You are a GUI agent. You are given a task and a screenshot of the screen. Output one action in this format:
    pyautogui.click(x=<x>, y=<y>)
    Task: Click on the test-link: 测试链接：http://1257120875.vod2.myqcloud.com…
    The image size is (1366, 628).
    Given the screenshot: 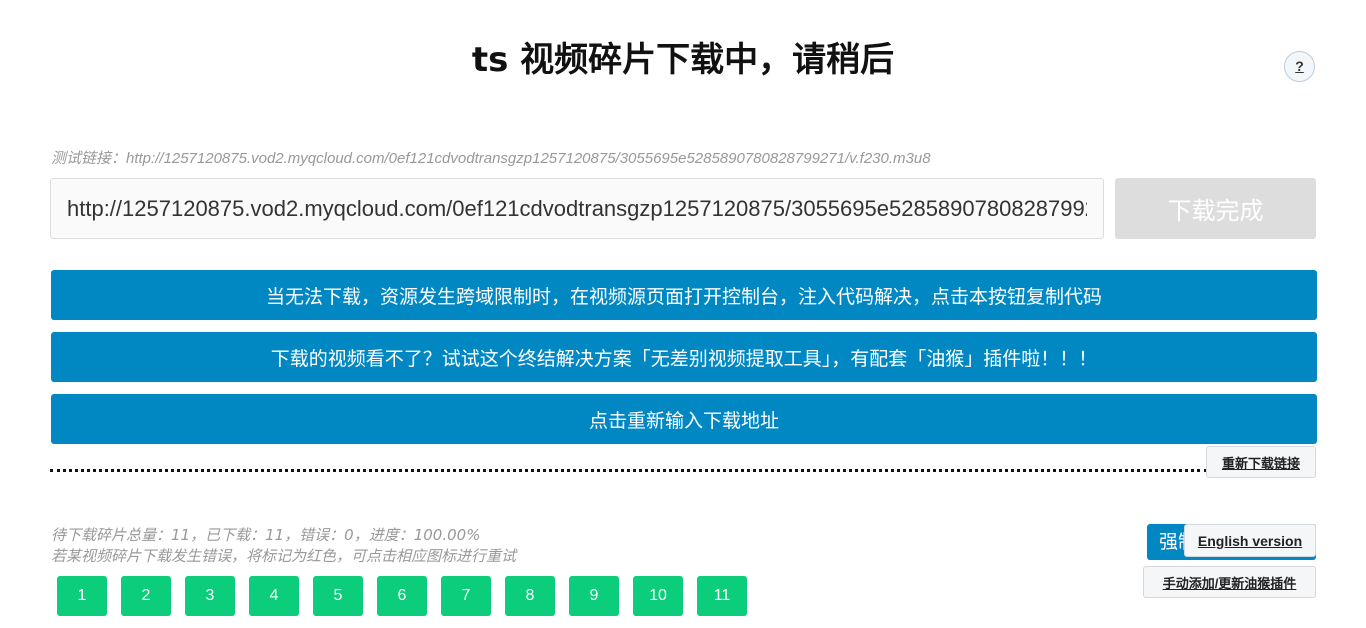 What is the action you would take?
    pyautogui.click(x=491, y=158)
    